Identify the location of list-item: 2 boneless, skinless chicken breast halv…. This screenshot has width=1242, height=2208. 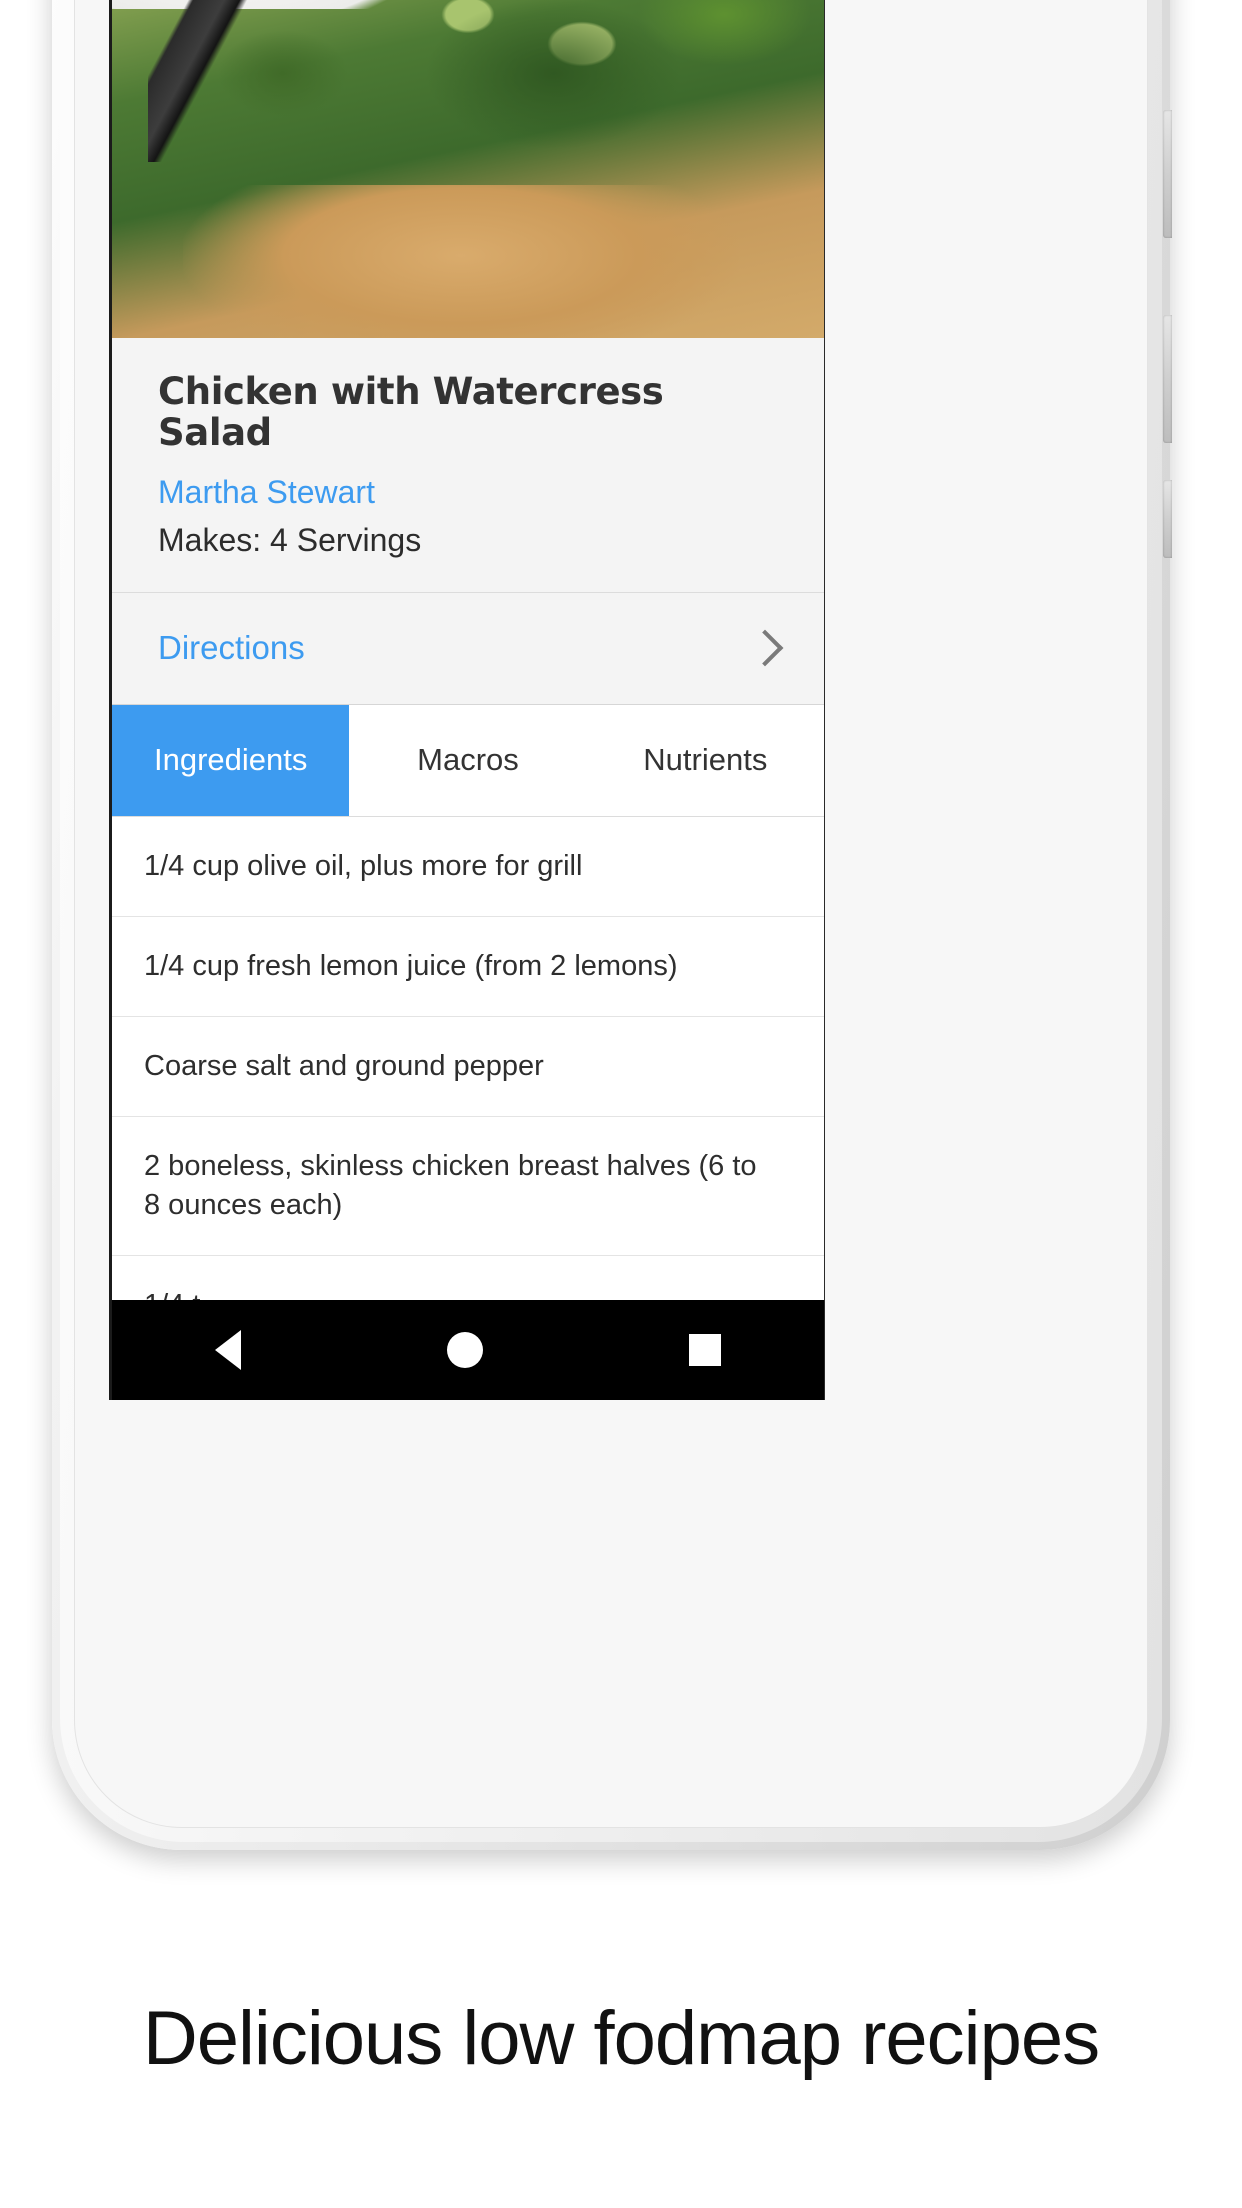
(468, 1187).